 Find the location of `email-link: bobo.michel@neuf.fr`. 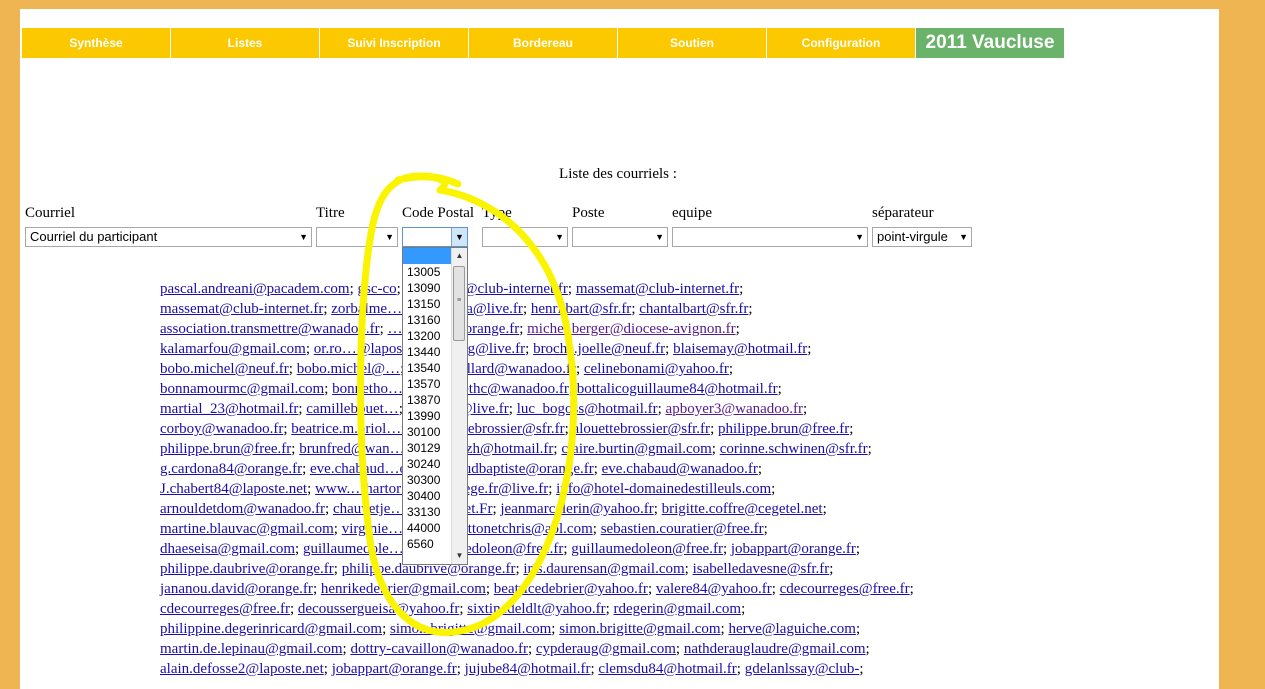

email-link: bobo.michel@neuf.fr is located at coordinates (224, 369).